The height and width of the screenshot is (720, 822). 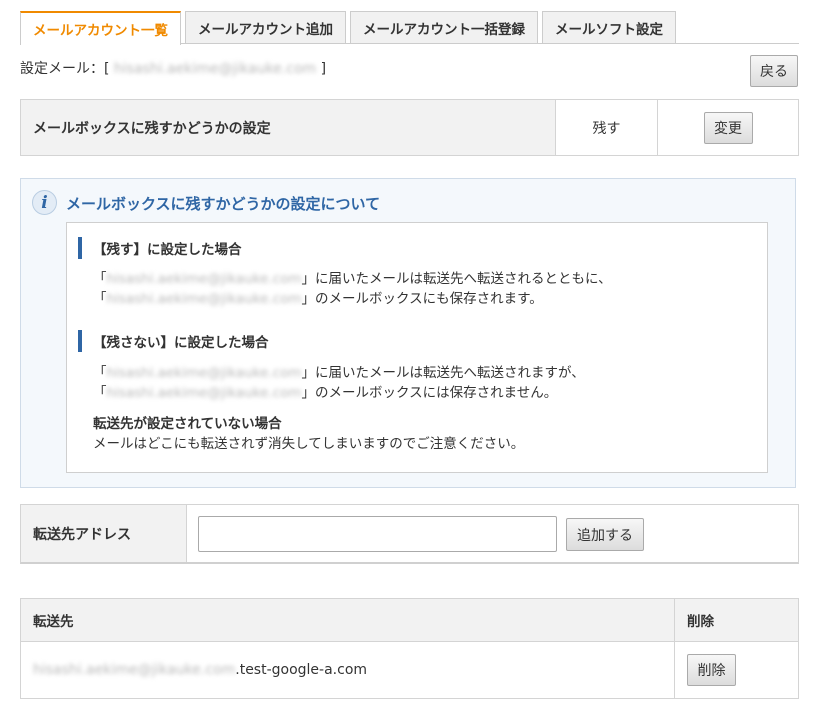 I want to click on keep-line-2-address: hisashi.aekime@jikauke.com, so click(x=204, y=299).